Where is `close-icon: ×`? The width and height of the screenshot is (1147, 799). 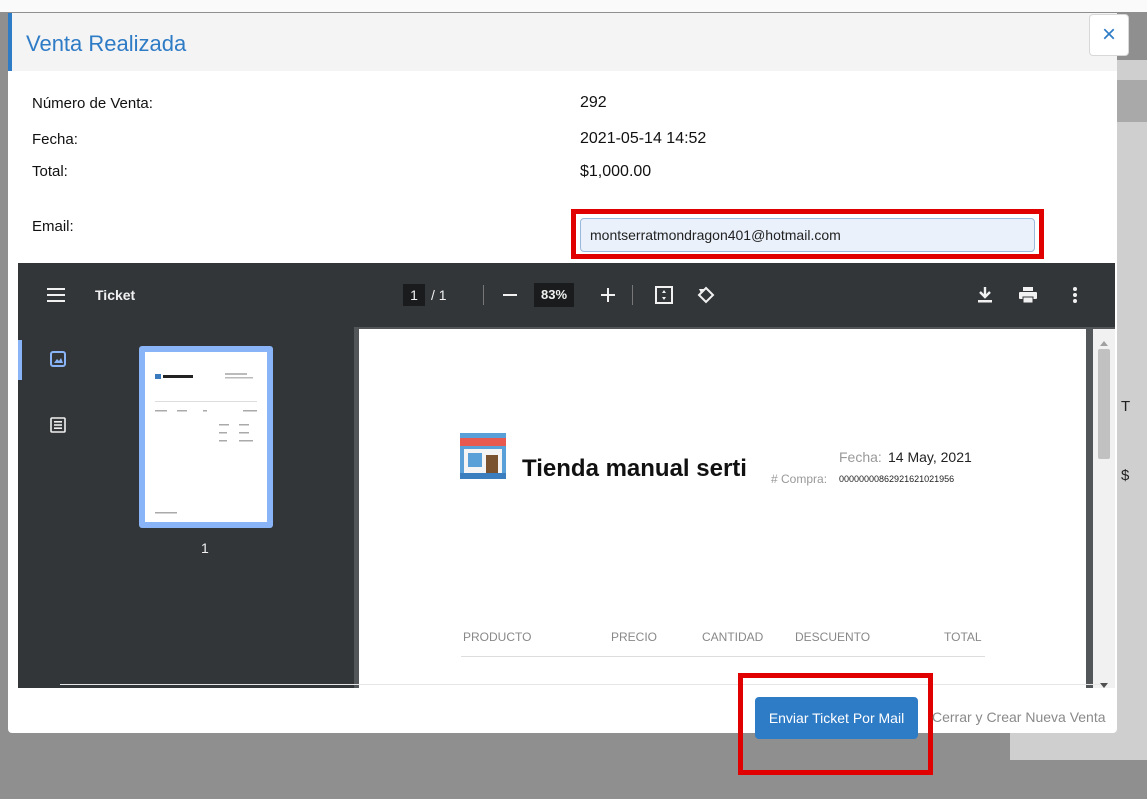
close-icon: × is located at coordinates (1108, 34).